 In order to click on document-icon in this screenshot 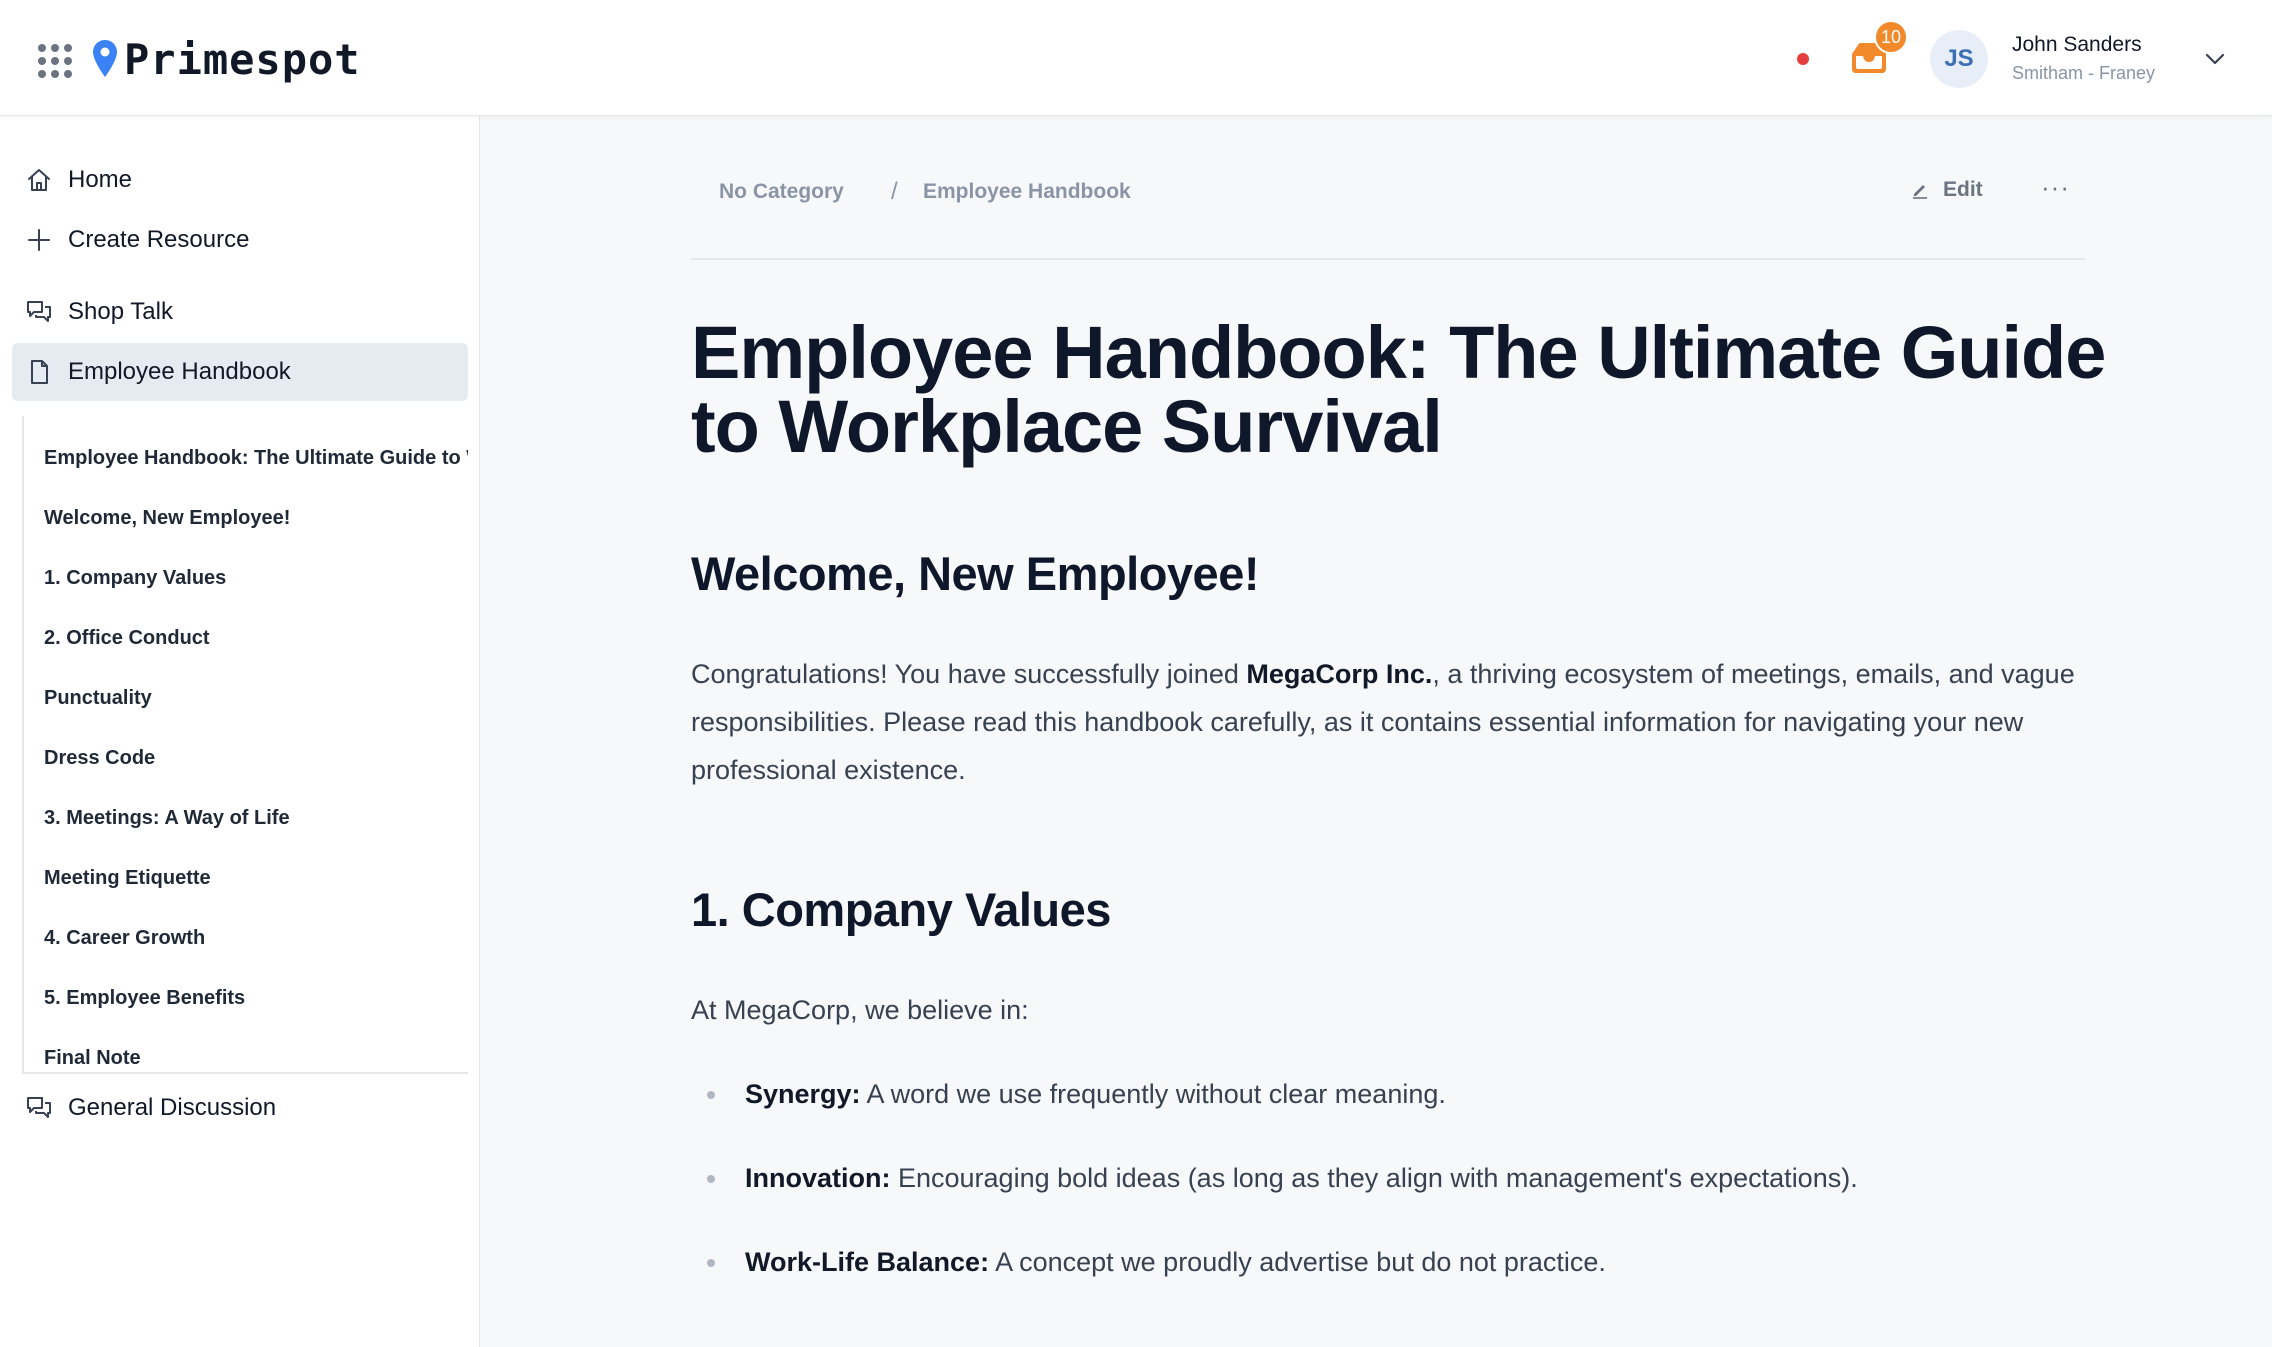, I will do `click(39, 372)`.